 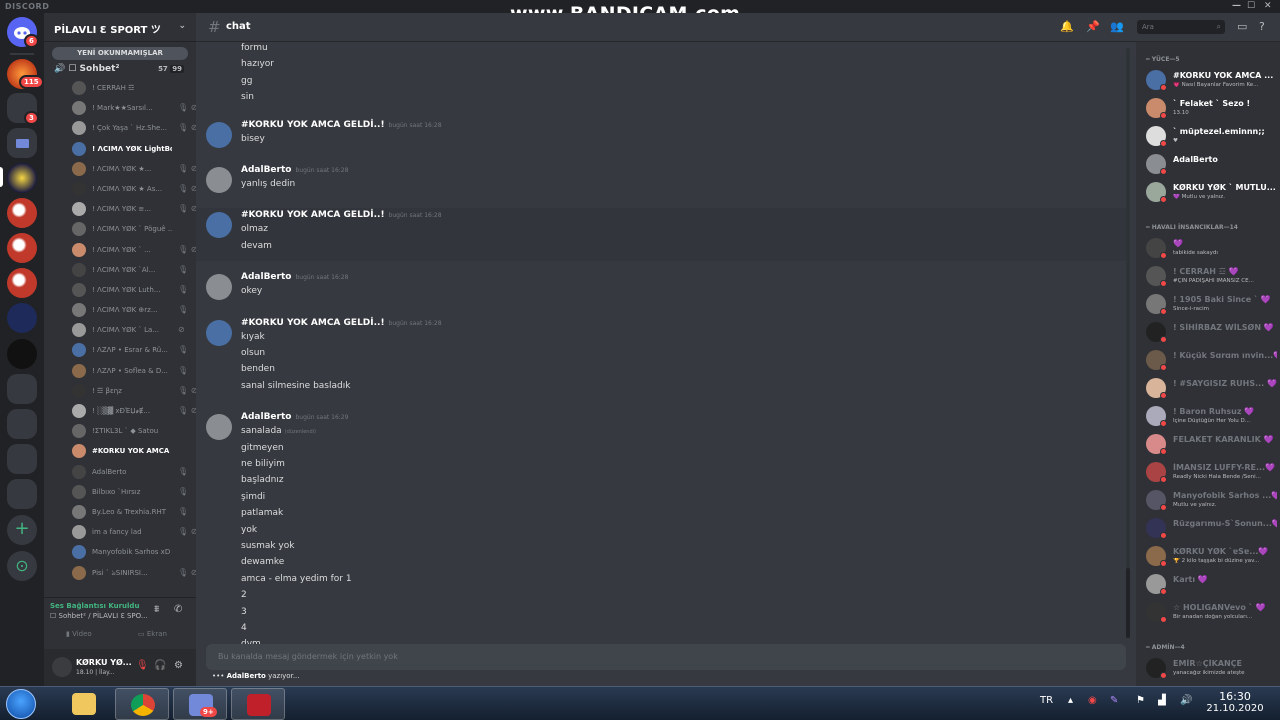 I want to click on voice-user: ! Mark★★Sarsıl... 🎙 ⊘, so click(x=120, y=108).